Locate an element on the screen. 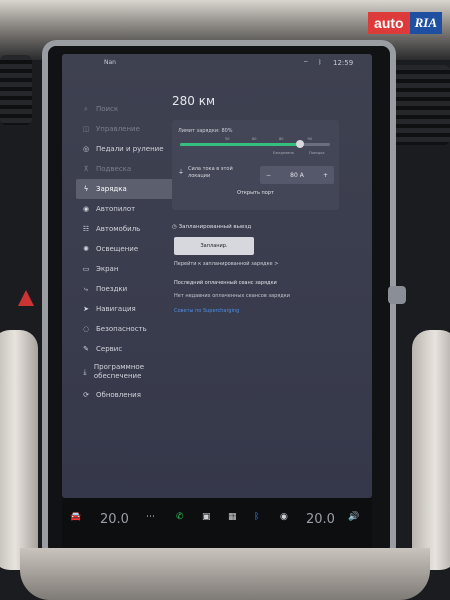  sidebar-item-label: Педали и руление is located at coordinates (130, 149).